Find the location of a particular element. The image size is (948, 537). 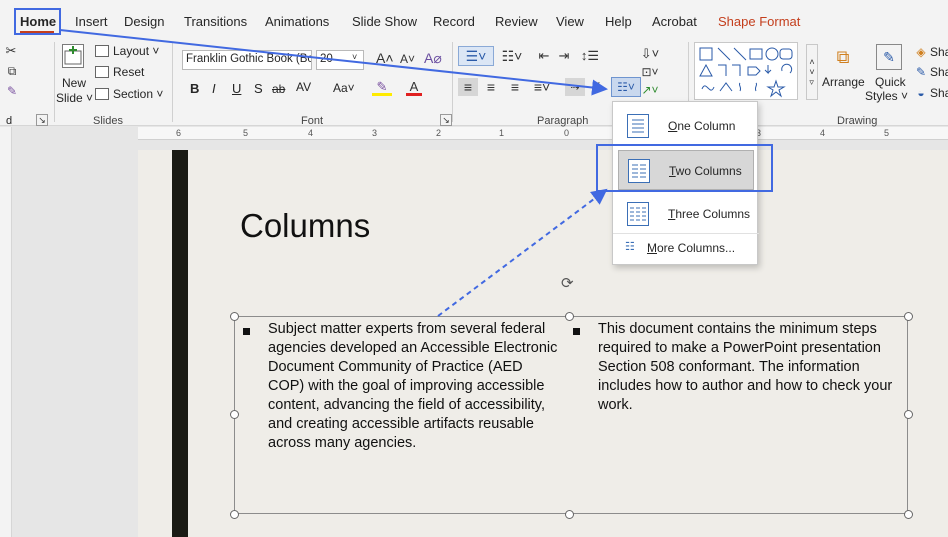

tab-insert: Insert is located at coordinates (91, 21).